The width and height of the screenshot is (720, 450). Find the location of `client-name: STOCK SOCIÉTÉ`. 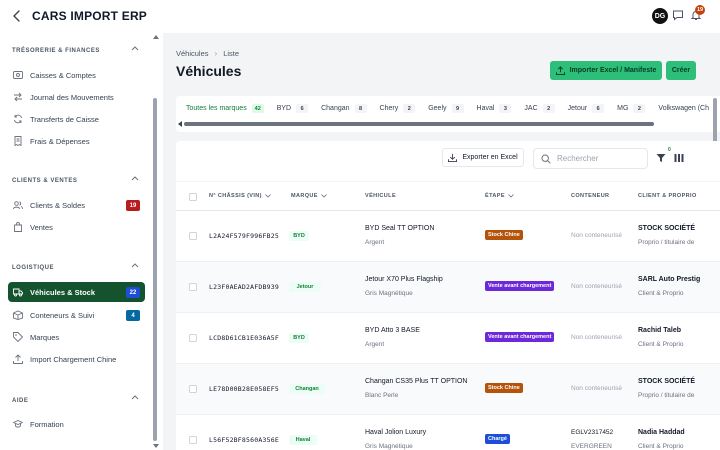

client-name: STOCK SOCIÉTÉ is located at coordinates (667, 381).